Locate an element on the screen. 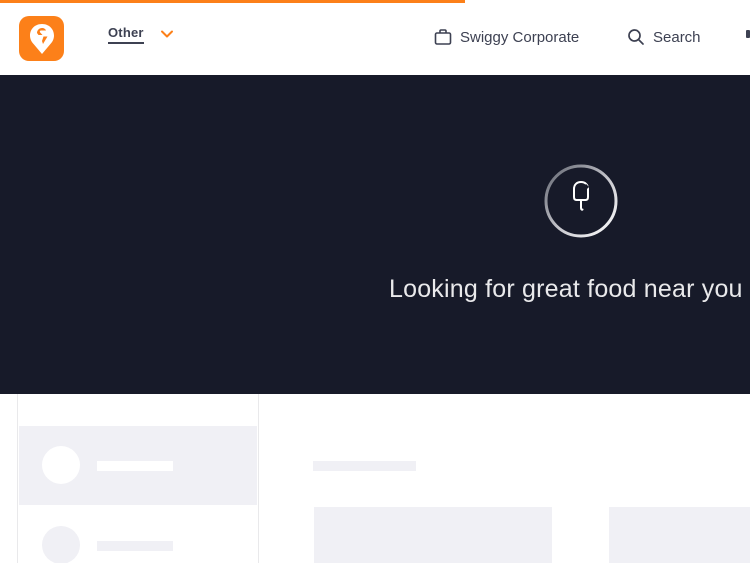  nav-overflow-item is located at coordinates (748, 34).